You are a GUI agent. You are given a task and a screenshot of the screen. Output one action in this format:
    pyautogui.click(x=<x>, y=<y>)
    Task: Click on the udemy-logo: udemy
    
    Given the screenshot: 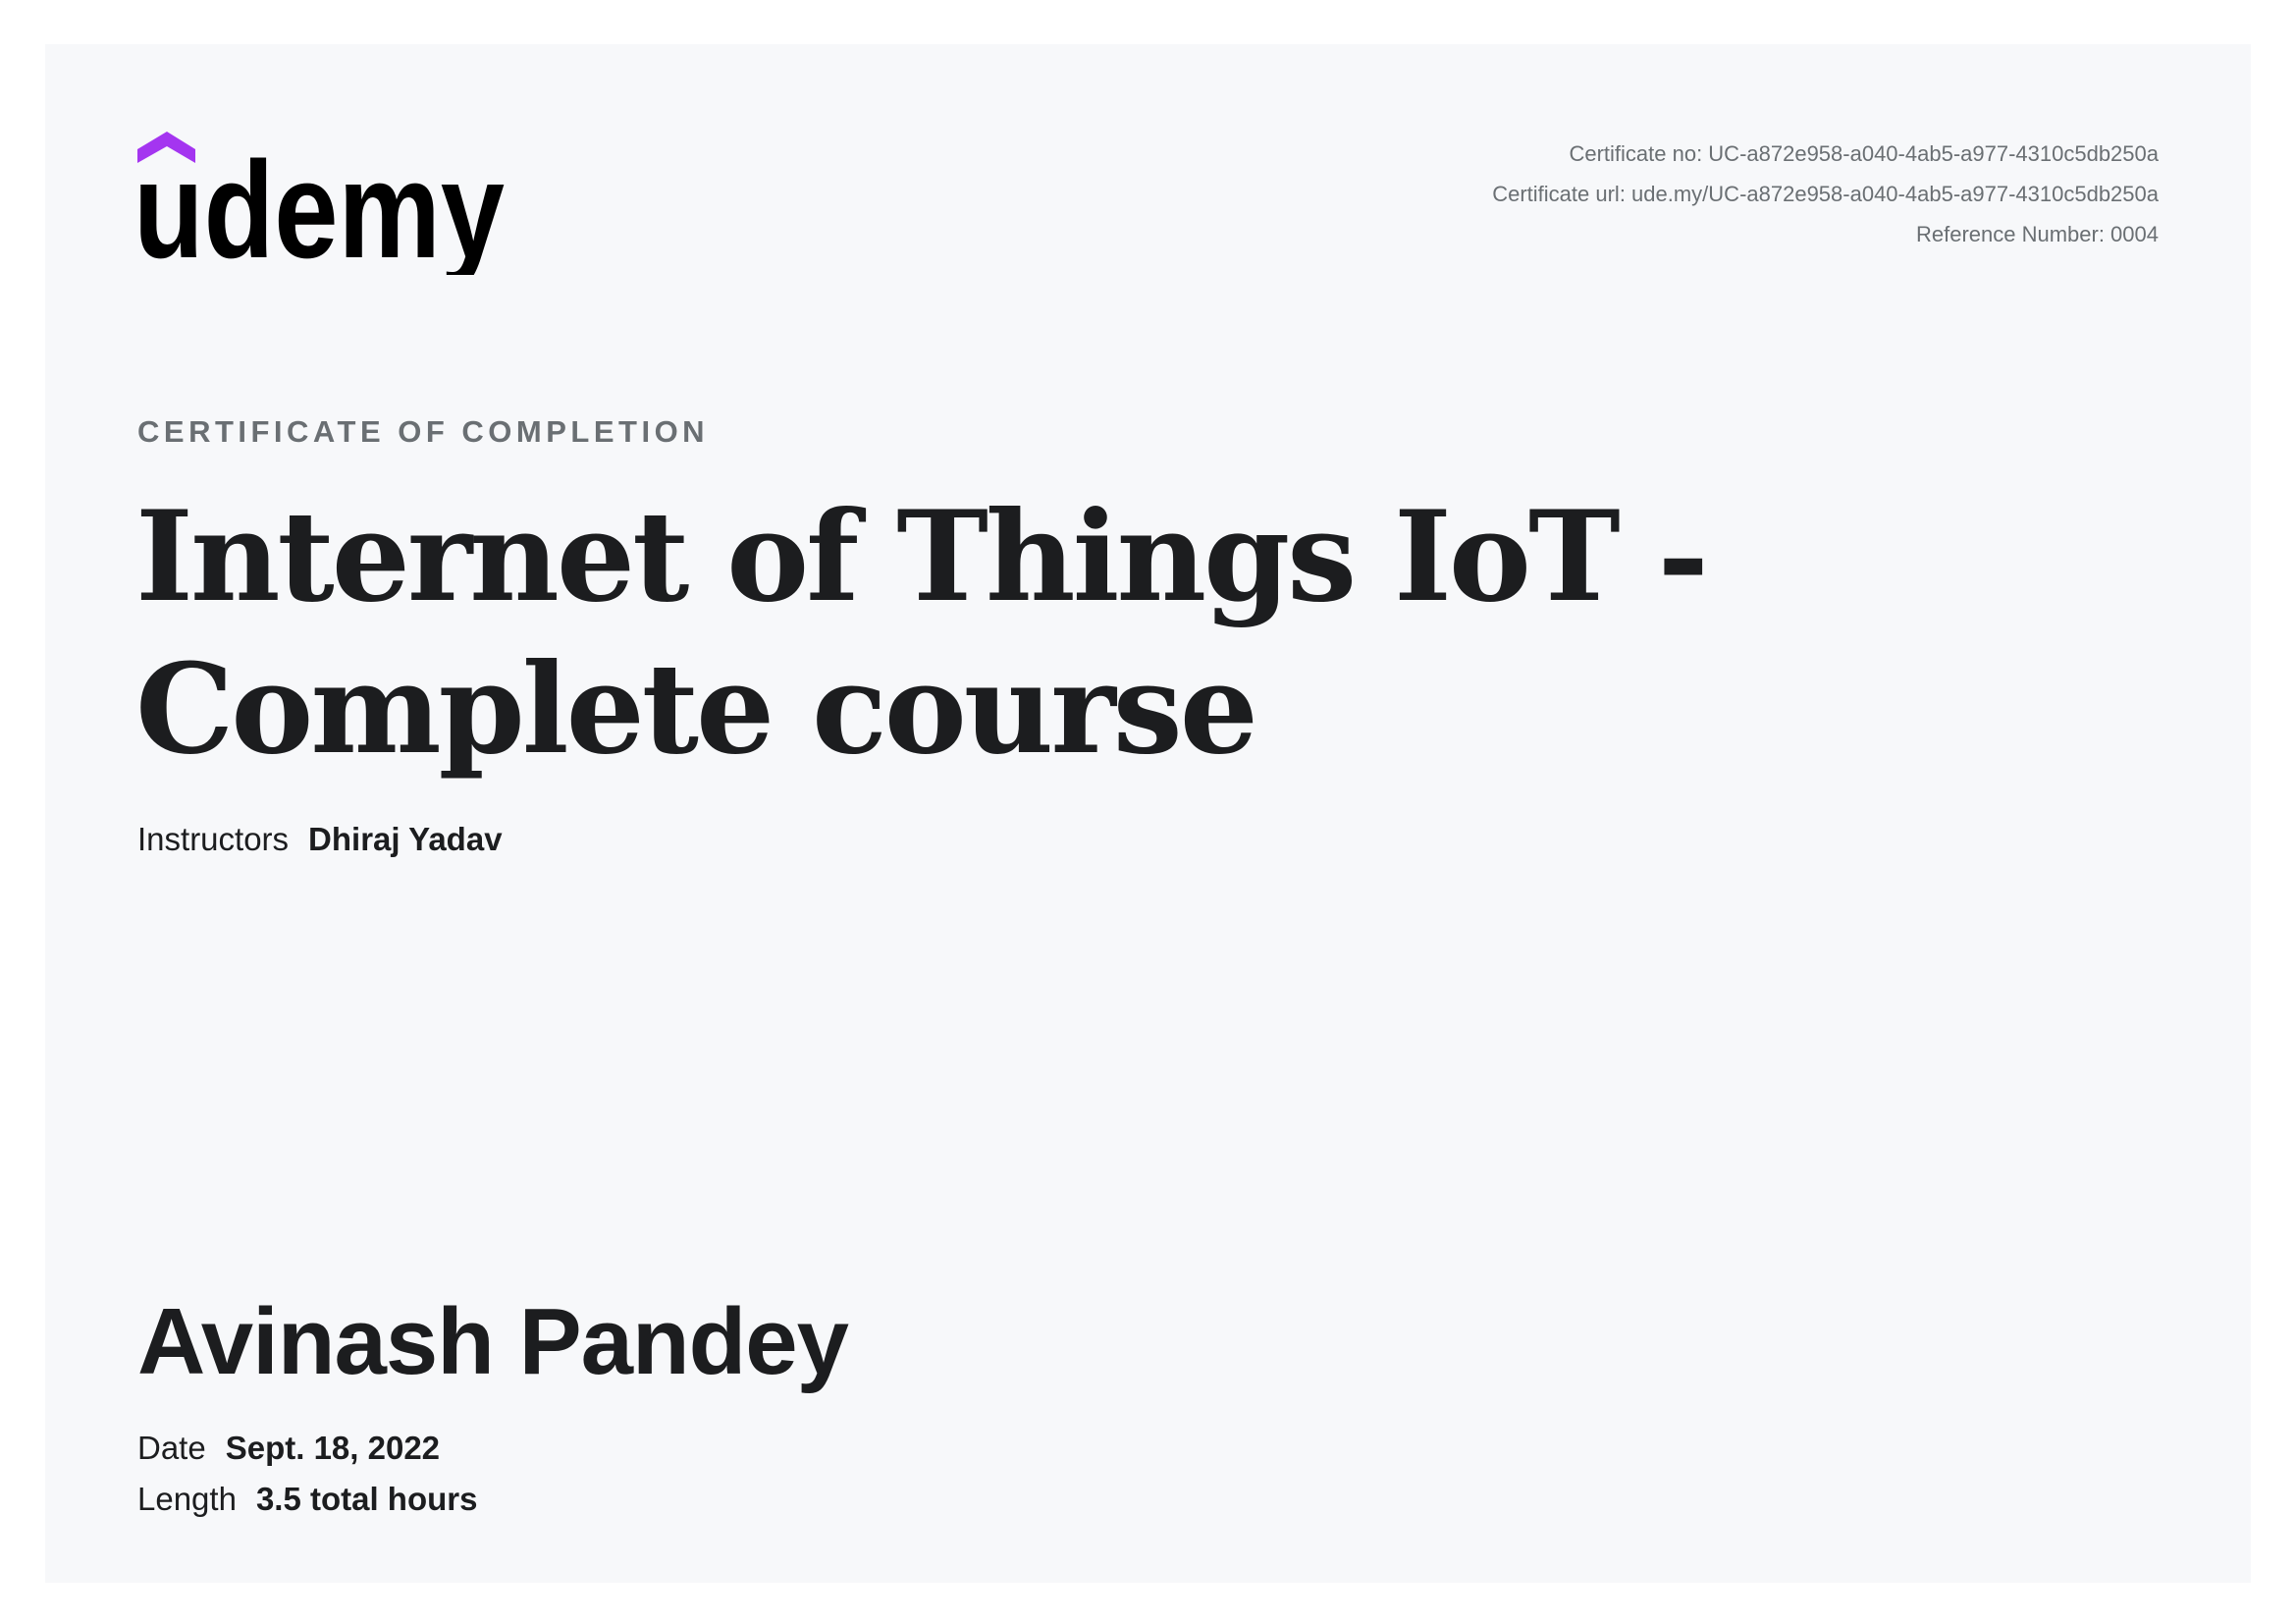 What is the action you would take?
    pyautogui.click(x=326, y=208)
    